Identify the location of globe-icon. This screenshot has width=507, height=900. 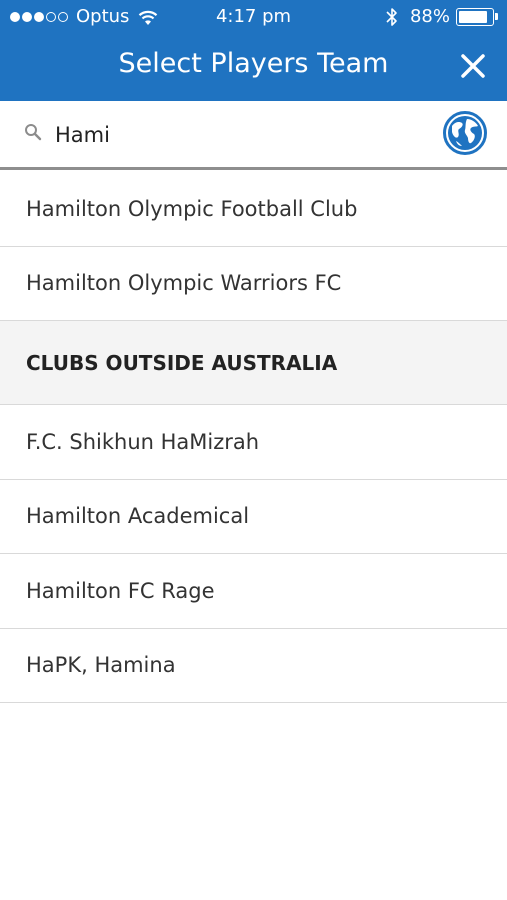
(465, 133).